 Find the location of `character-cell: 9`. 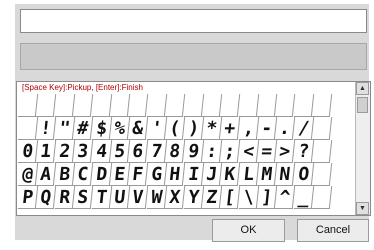

character-cell: 9 is located at coordinates (194, 151).